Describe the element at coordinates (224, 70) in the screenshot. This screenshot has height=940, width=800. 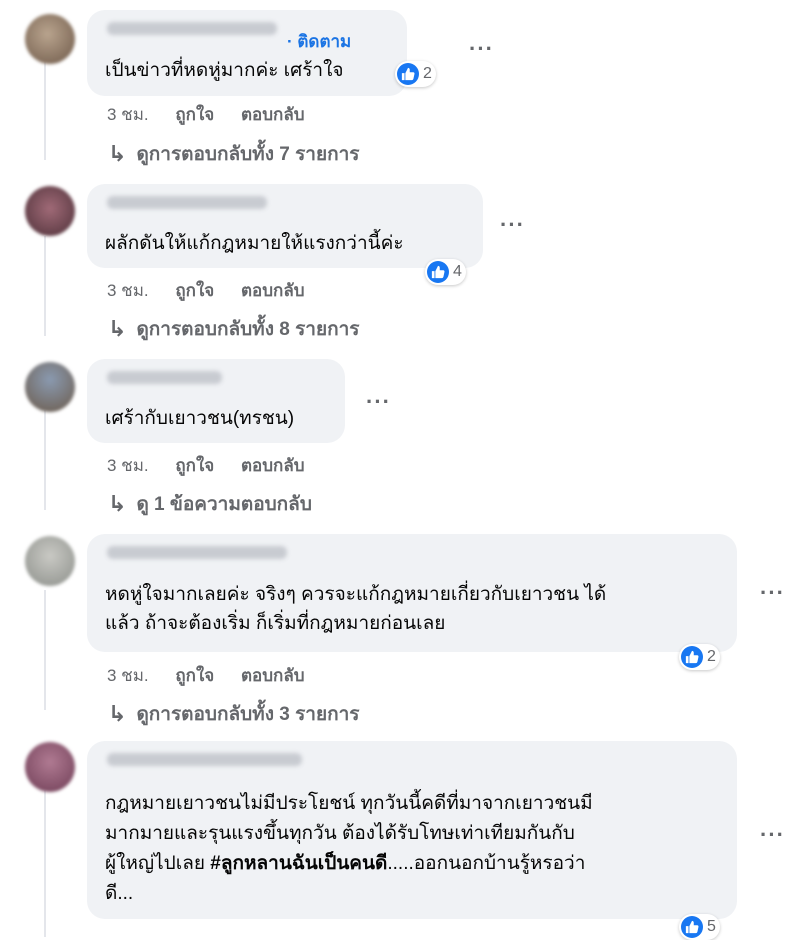
I see `comment-text: เป็นข่าวที่หดหู่มากค่ะ เศร้าใจ` at that location.